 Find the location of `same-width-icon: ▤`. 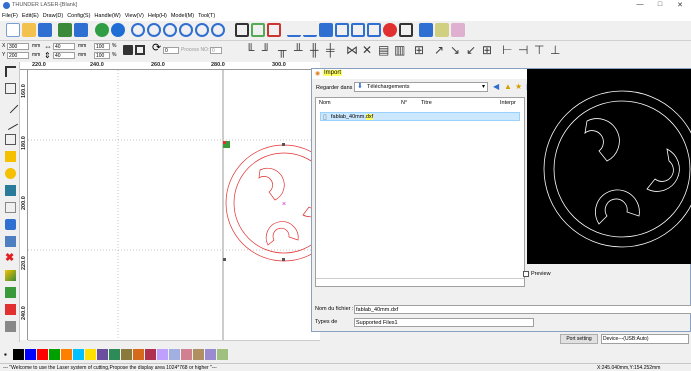

same-width-icon: ▤ is located at coordinates (383, 50).